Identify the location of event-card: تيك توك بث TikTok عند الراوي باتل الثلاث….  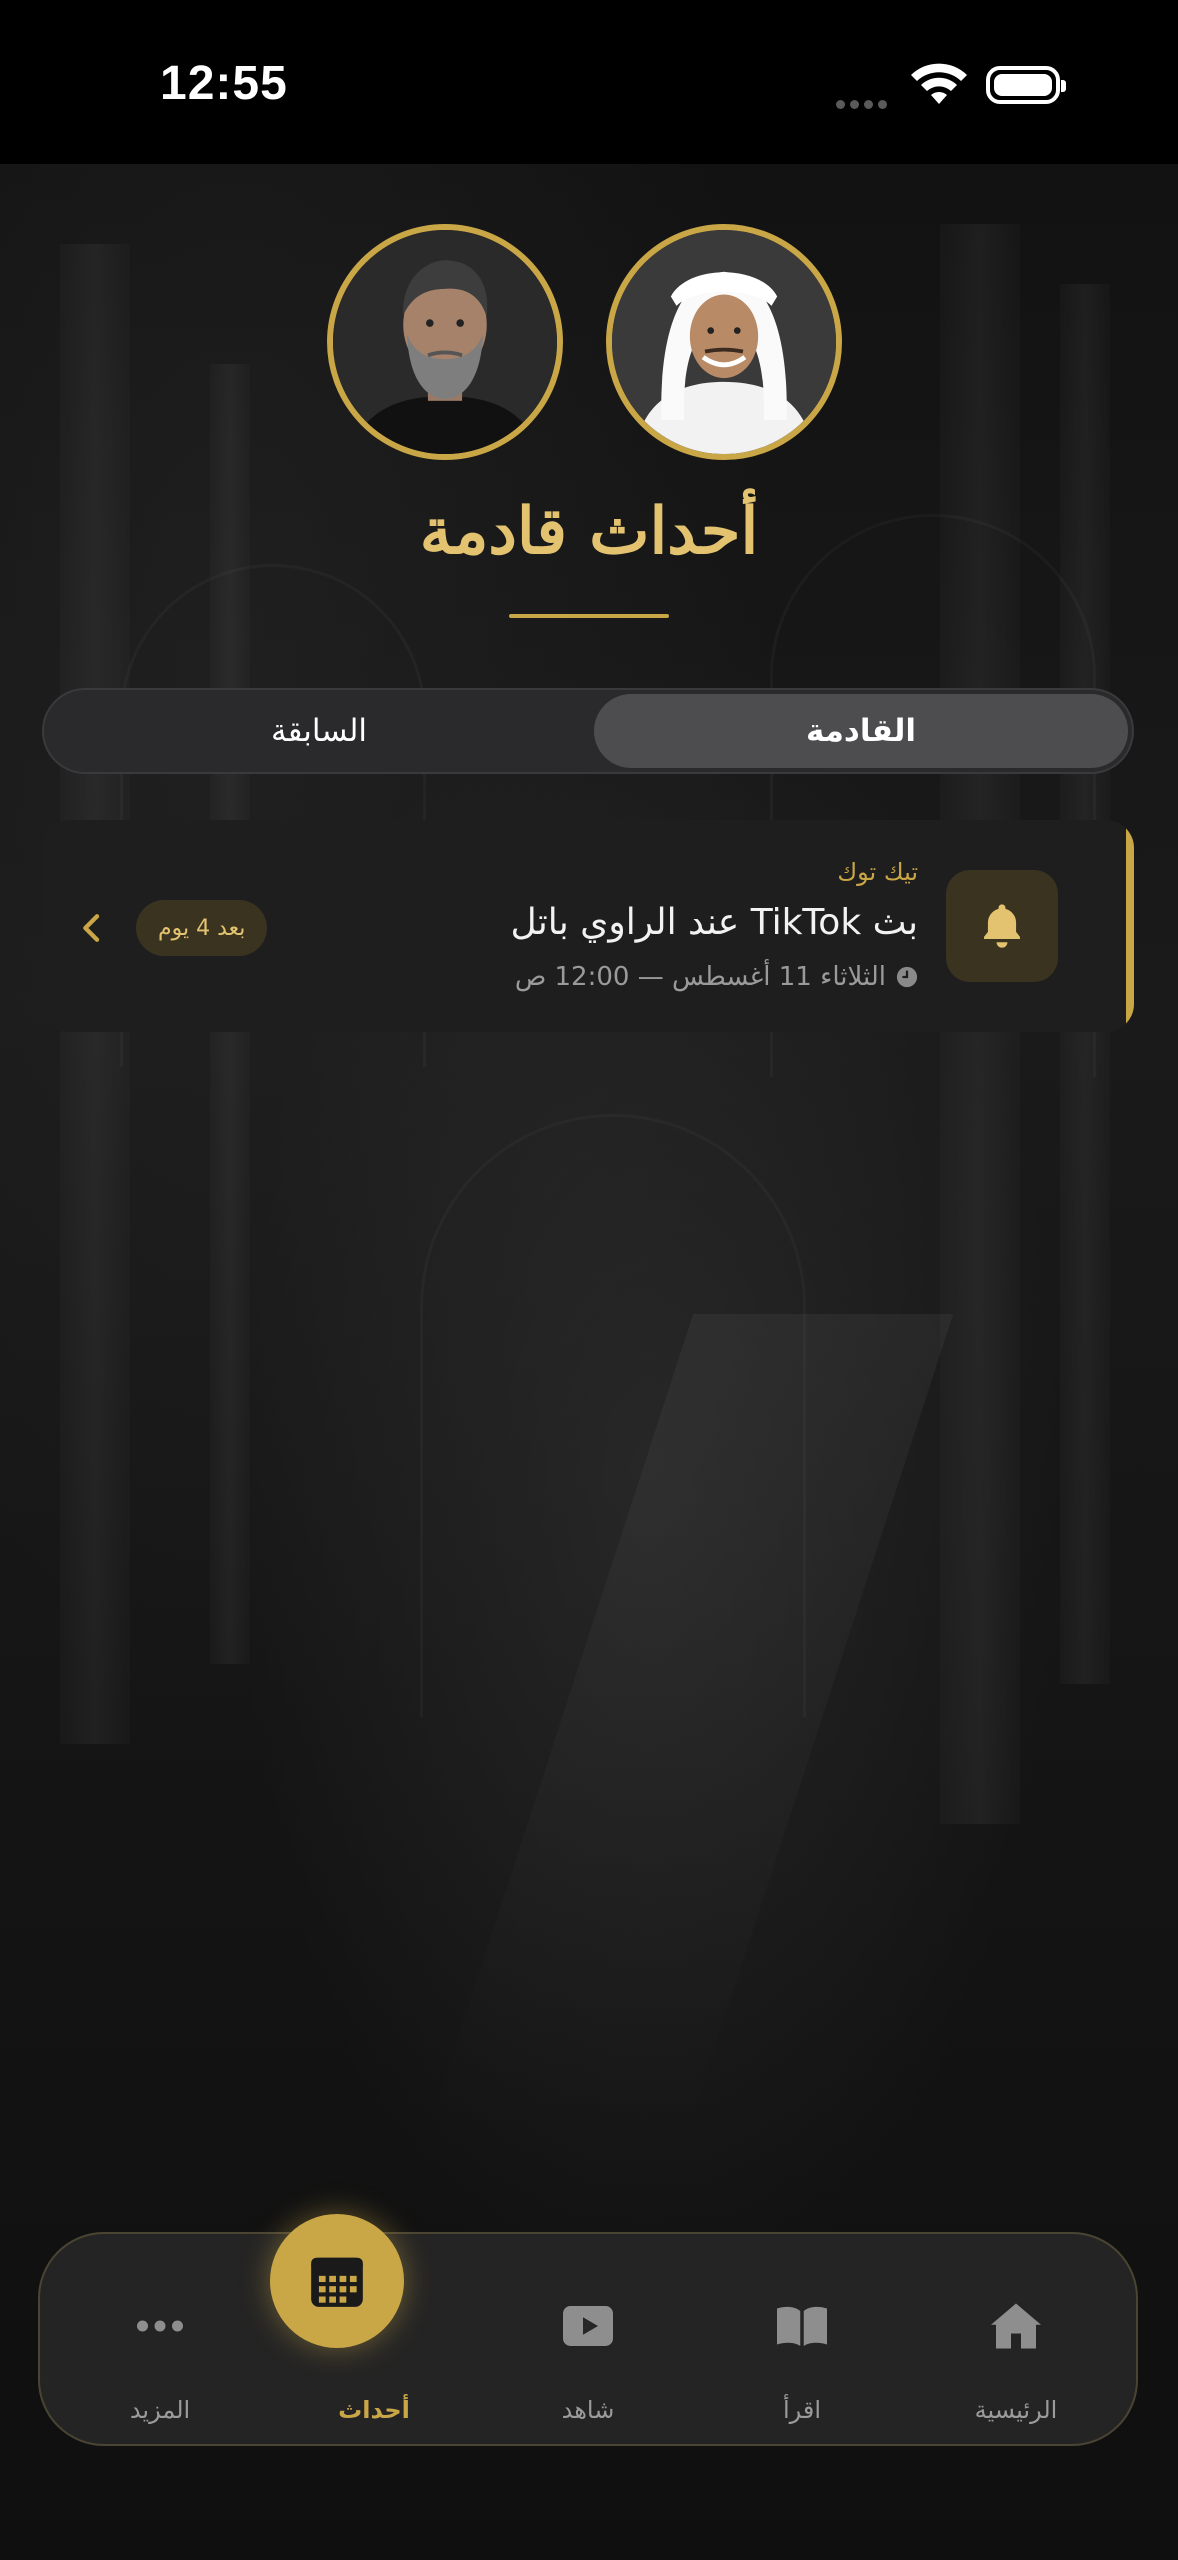
(588, 926).